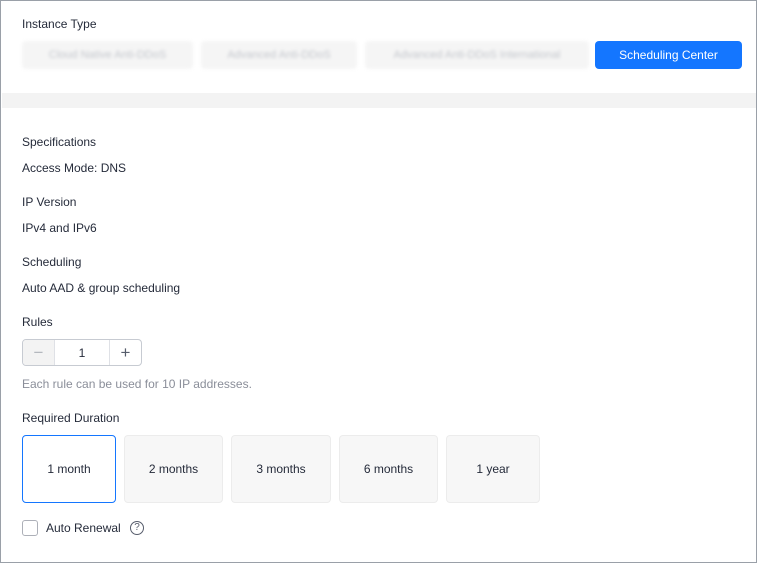 This screenshot has width=757, height=563. Describe the element at coordinates (493, 469) in the screenshot. I see `duration-option-1-year: 1 year` at that location.